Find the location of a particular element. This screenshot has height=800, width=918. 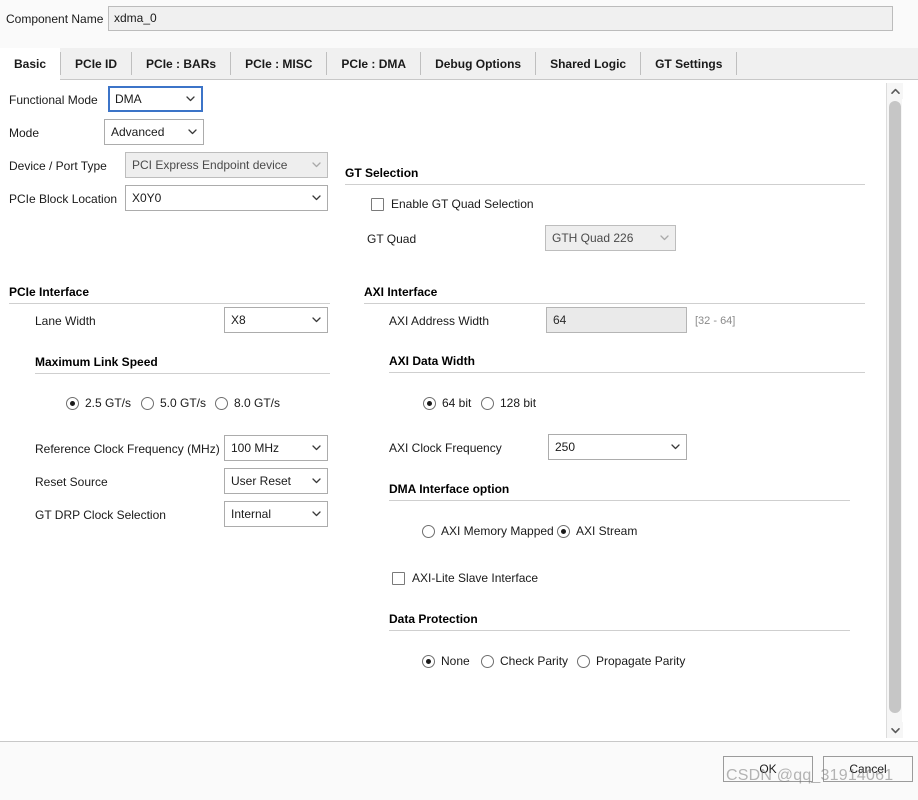

dma-interface-label-1: AXI Stream is located at coordinates (607, 531).